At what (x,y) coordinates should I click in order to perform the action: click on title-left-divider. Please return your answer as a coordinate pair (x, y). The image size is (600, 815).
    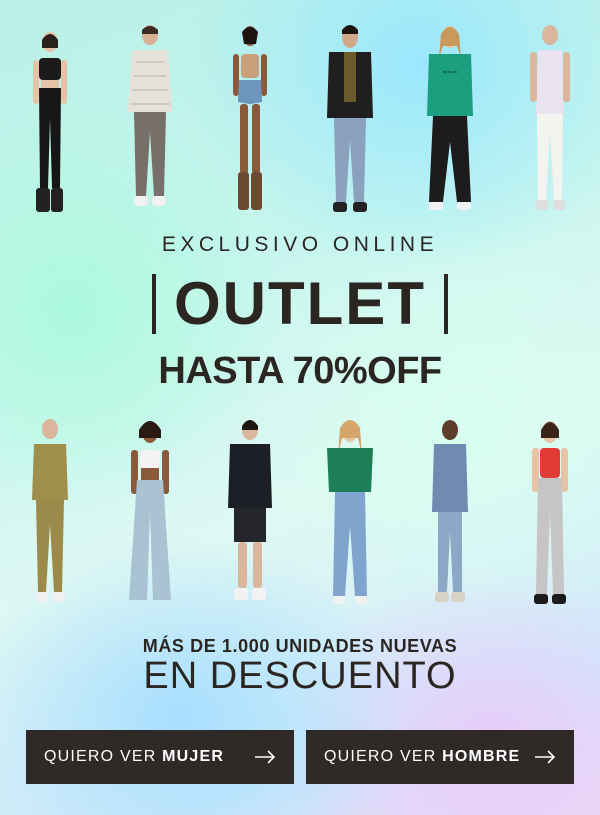
    Looking at the image, I should click on (154, 304).